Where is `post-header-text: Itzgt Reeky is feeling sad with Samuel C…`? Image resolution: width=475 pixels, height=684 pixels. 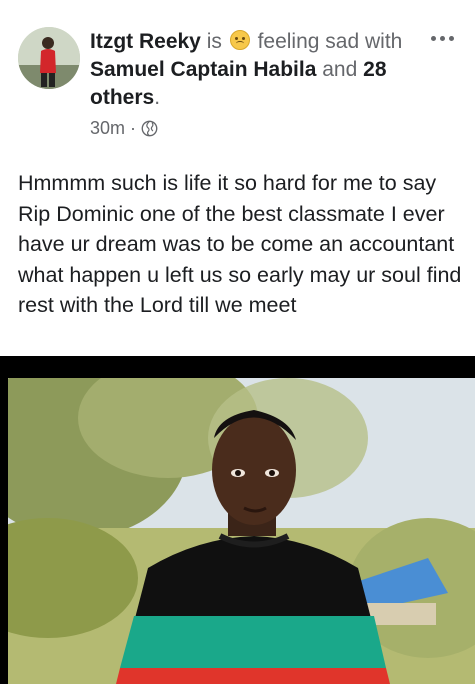 post-header-text: Itzgt Reeky is feeling sad with Samuel C… is located at coordinates (250, 70).